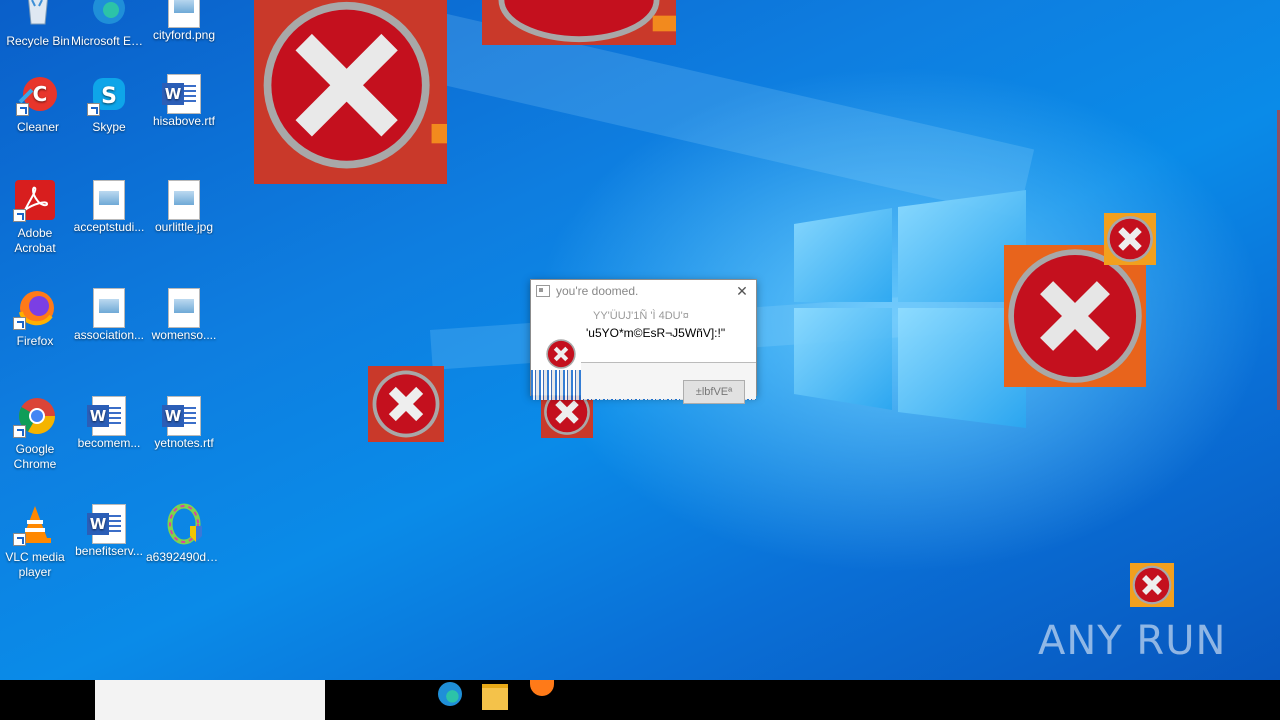  Describe the element at coordinates (1132, 641) in the screenshot. I see `watermark-text: ANY RUN` at that location.